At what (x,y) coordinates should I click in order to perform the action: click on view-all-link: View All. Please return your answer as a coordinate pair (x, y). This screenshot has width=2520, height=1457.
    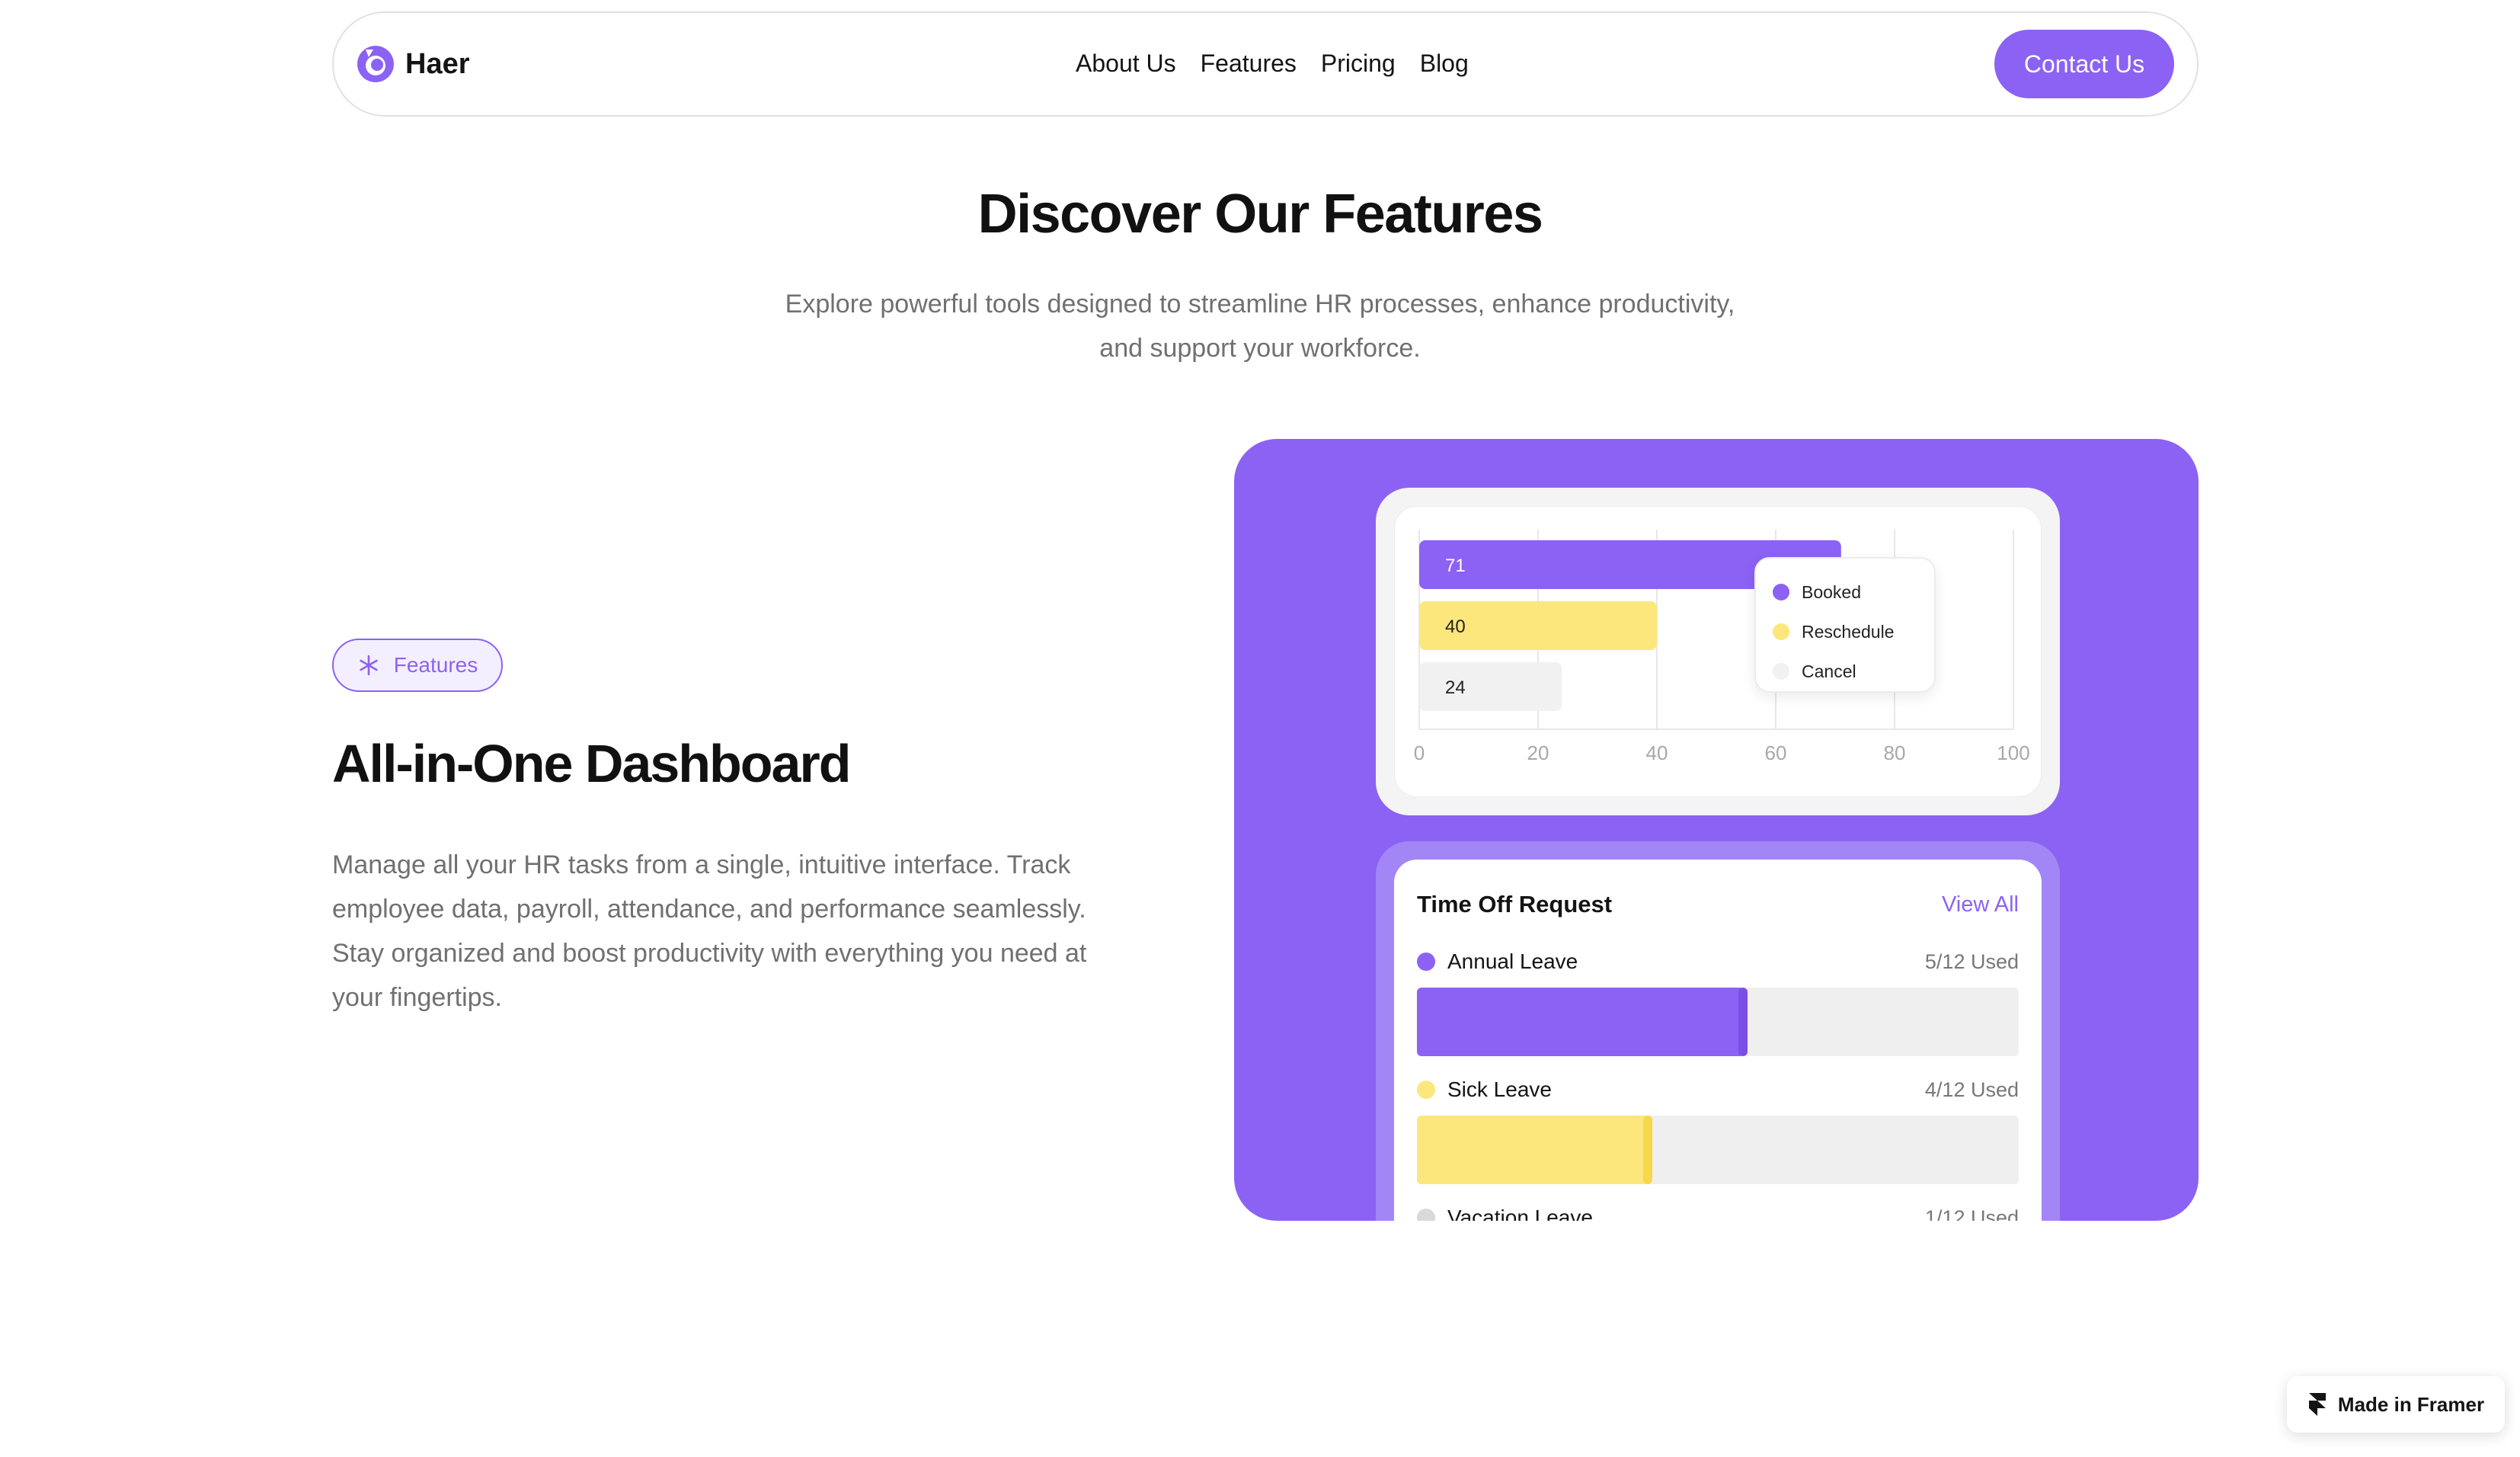
    Looking at the image, I should click on (1980, 905).